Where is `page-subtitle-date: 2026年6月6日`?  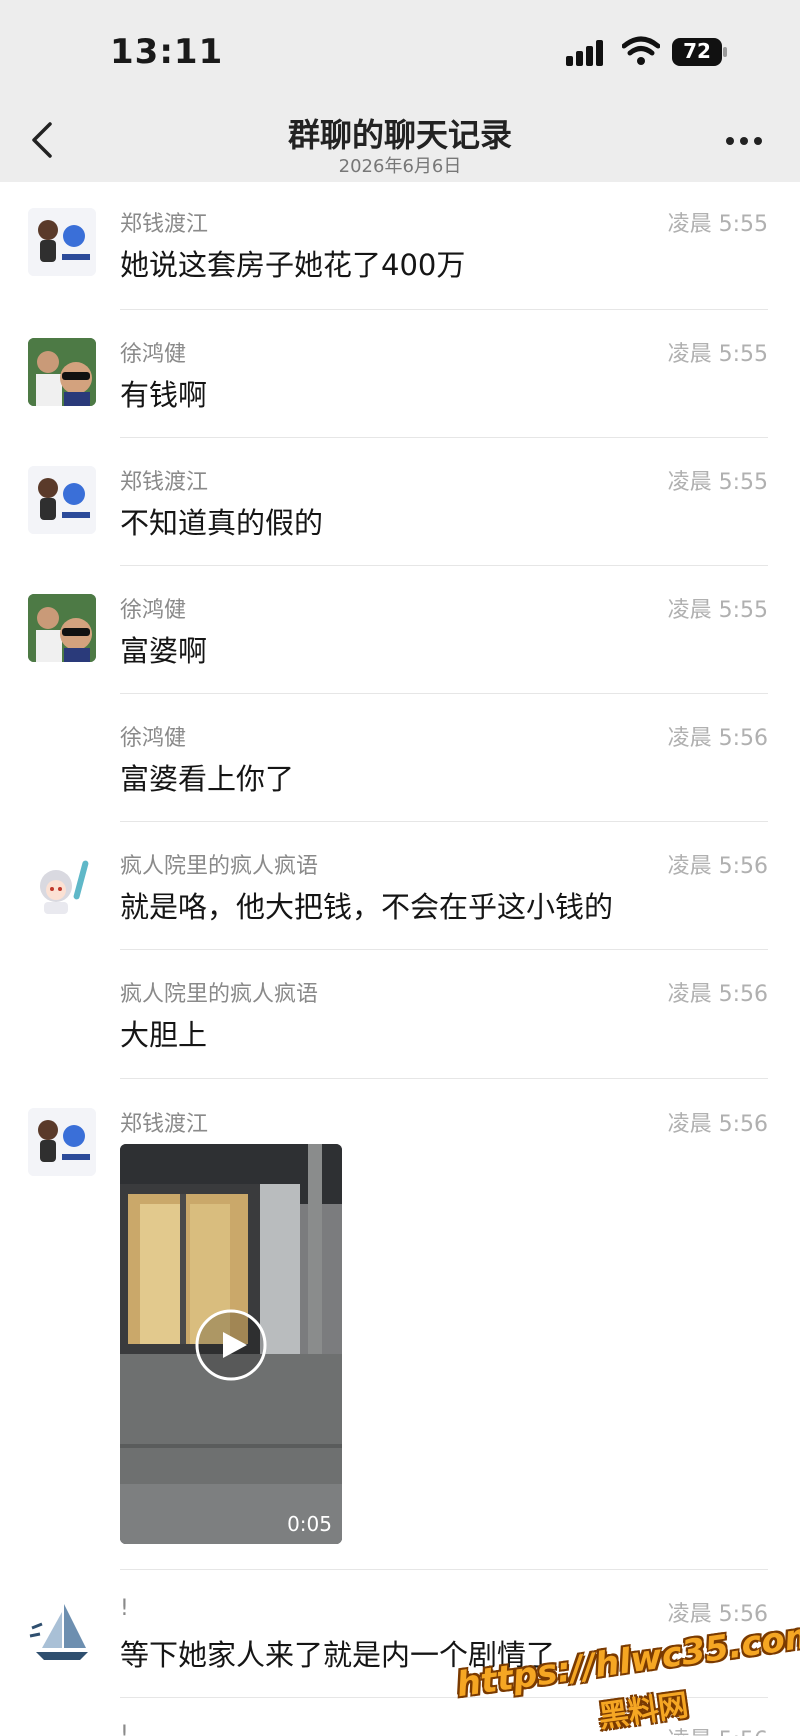
page-subtitle-date: 2026年6月6日 is located at coordinates (400, 166).